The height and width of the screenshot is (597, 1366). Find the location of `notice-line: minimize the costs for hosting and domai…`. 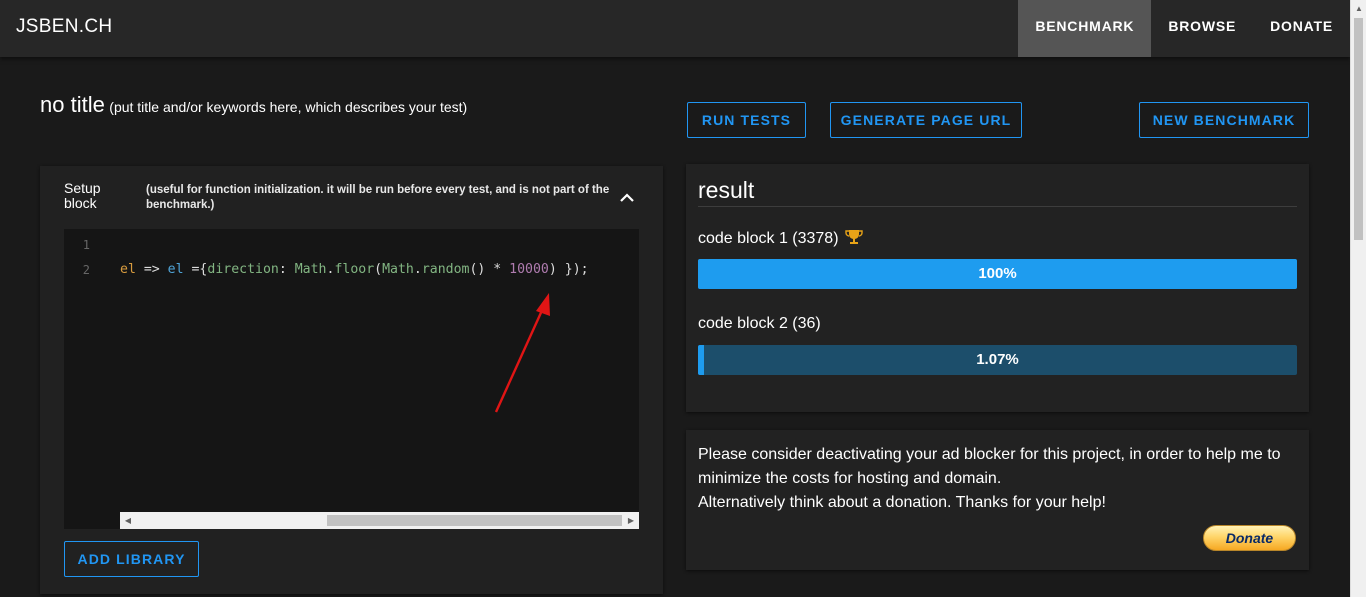

notice-line: minimize the costs for hosting and domai… is located at coordinates (850, 478).